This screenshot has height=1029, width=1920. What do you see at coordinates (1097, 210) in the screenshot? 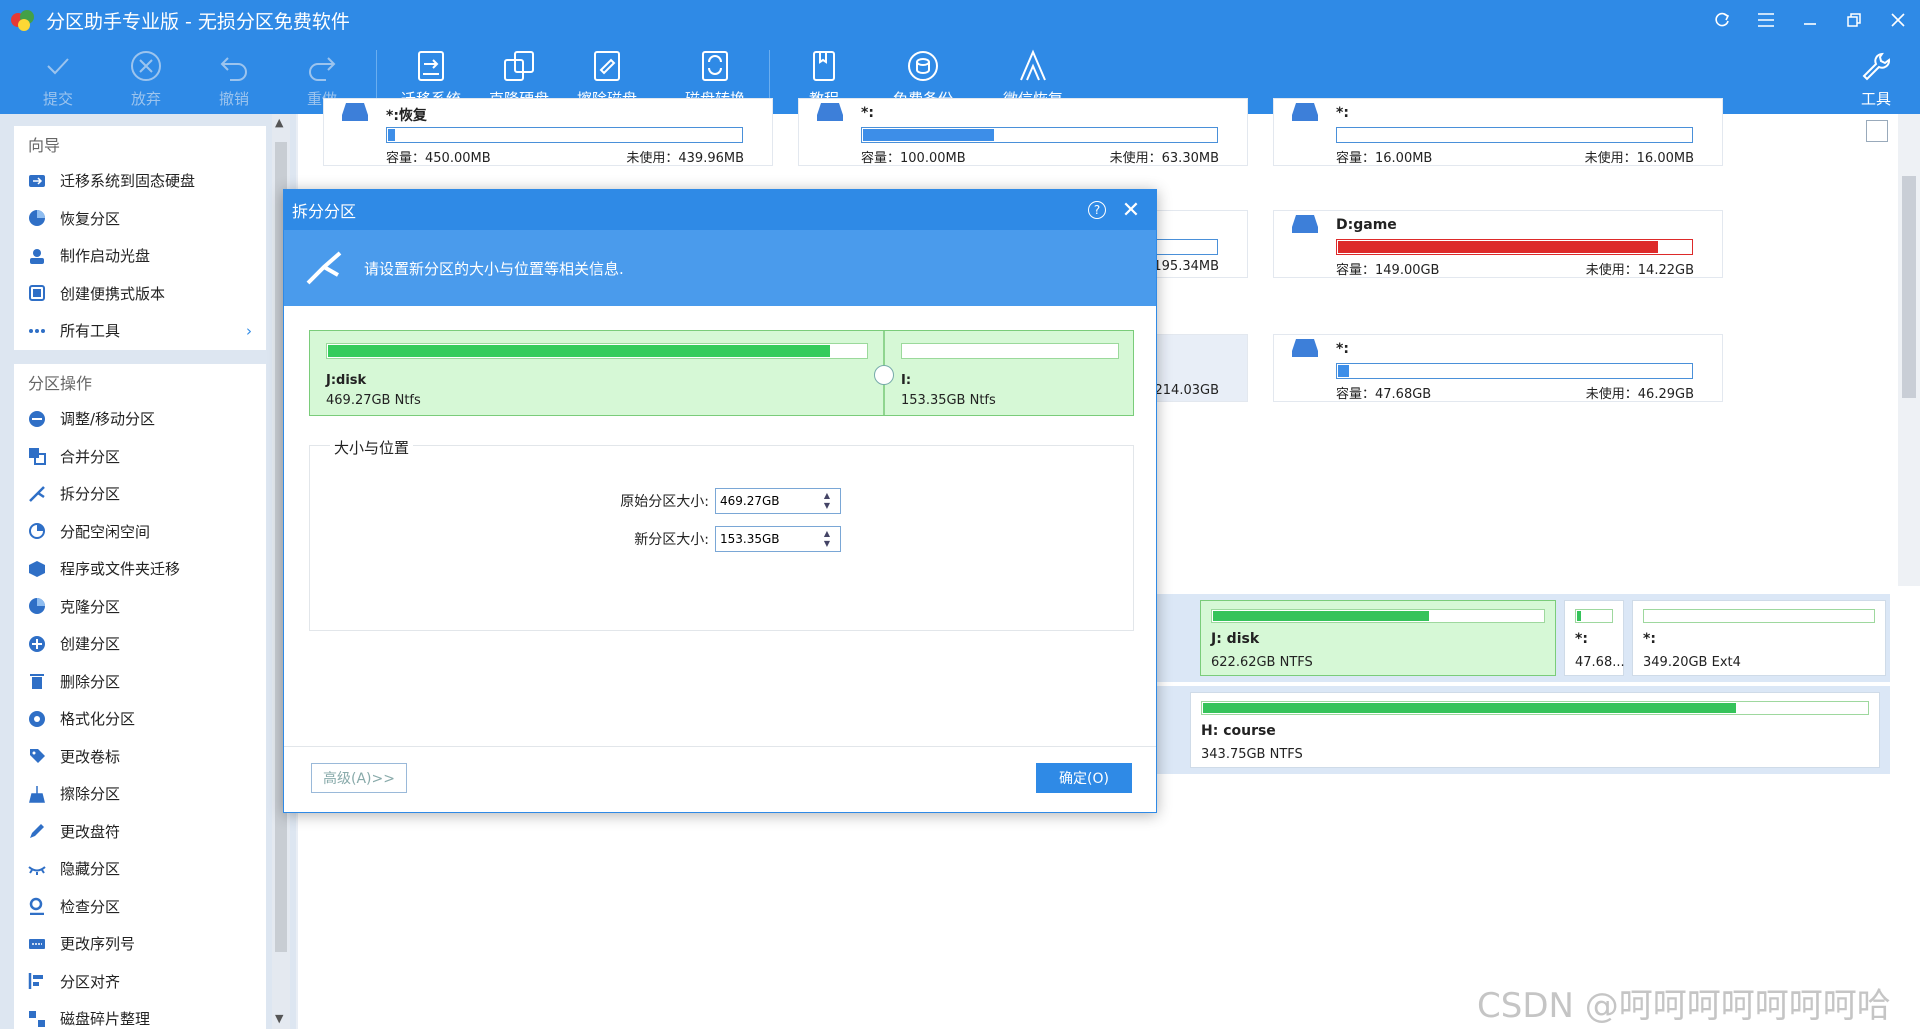
I see `help-icon: ?` at bounding box center [1097, 210].